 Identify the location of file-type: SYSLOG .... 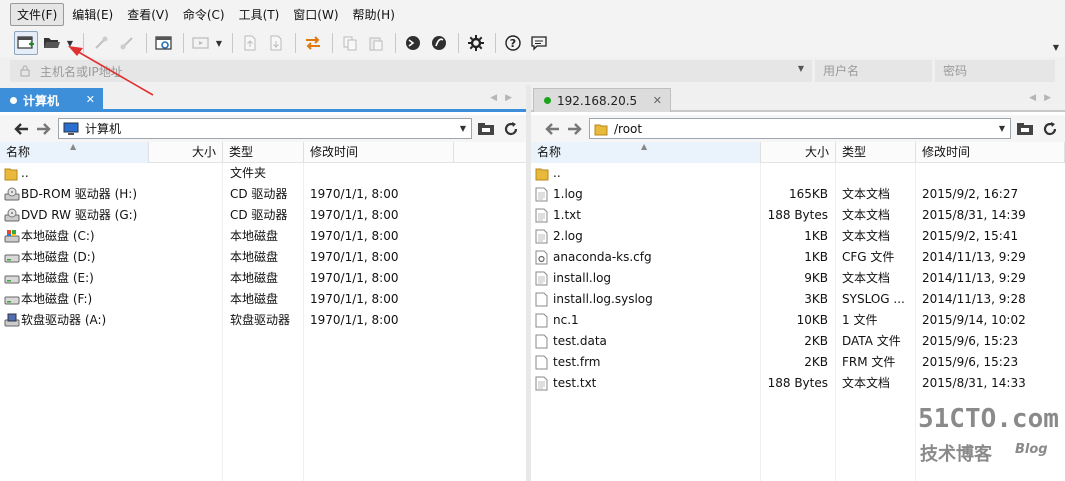
(873, 299).